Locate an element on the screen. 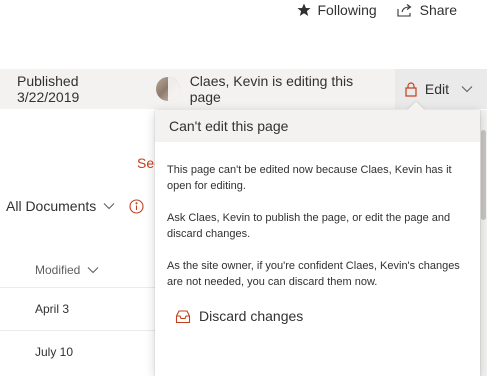 This screenshot has height=376, width=487. share-button: Share is located at coordinates (427, 10).